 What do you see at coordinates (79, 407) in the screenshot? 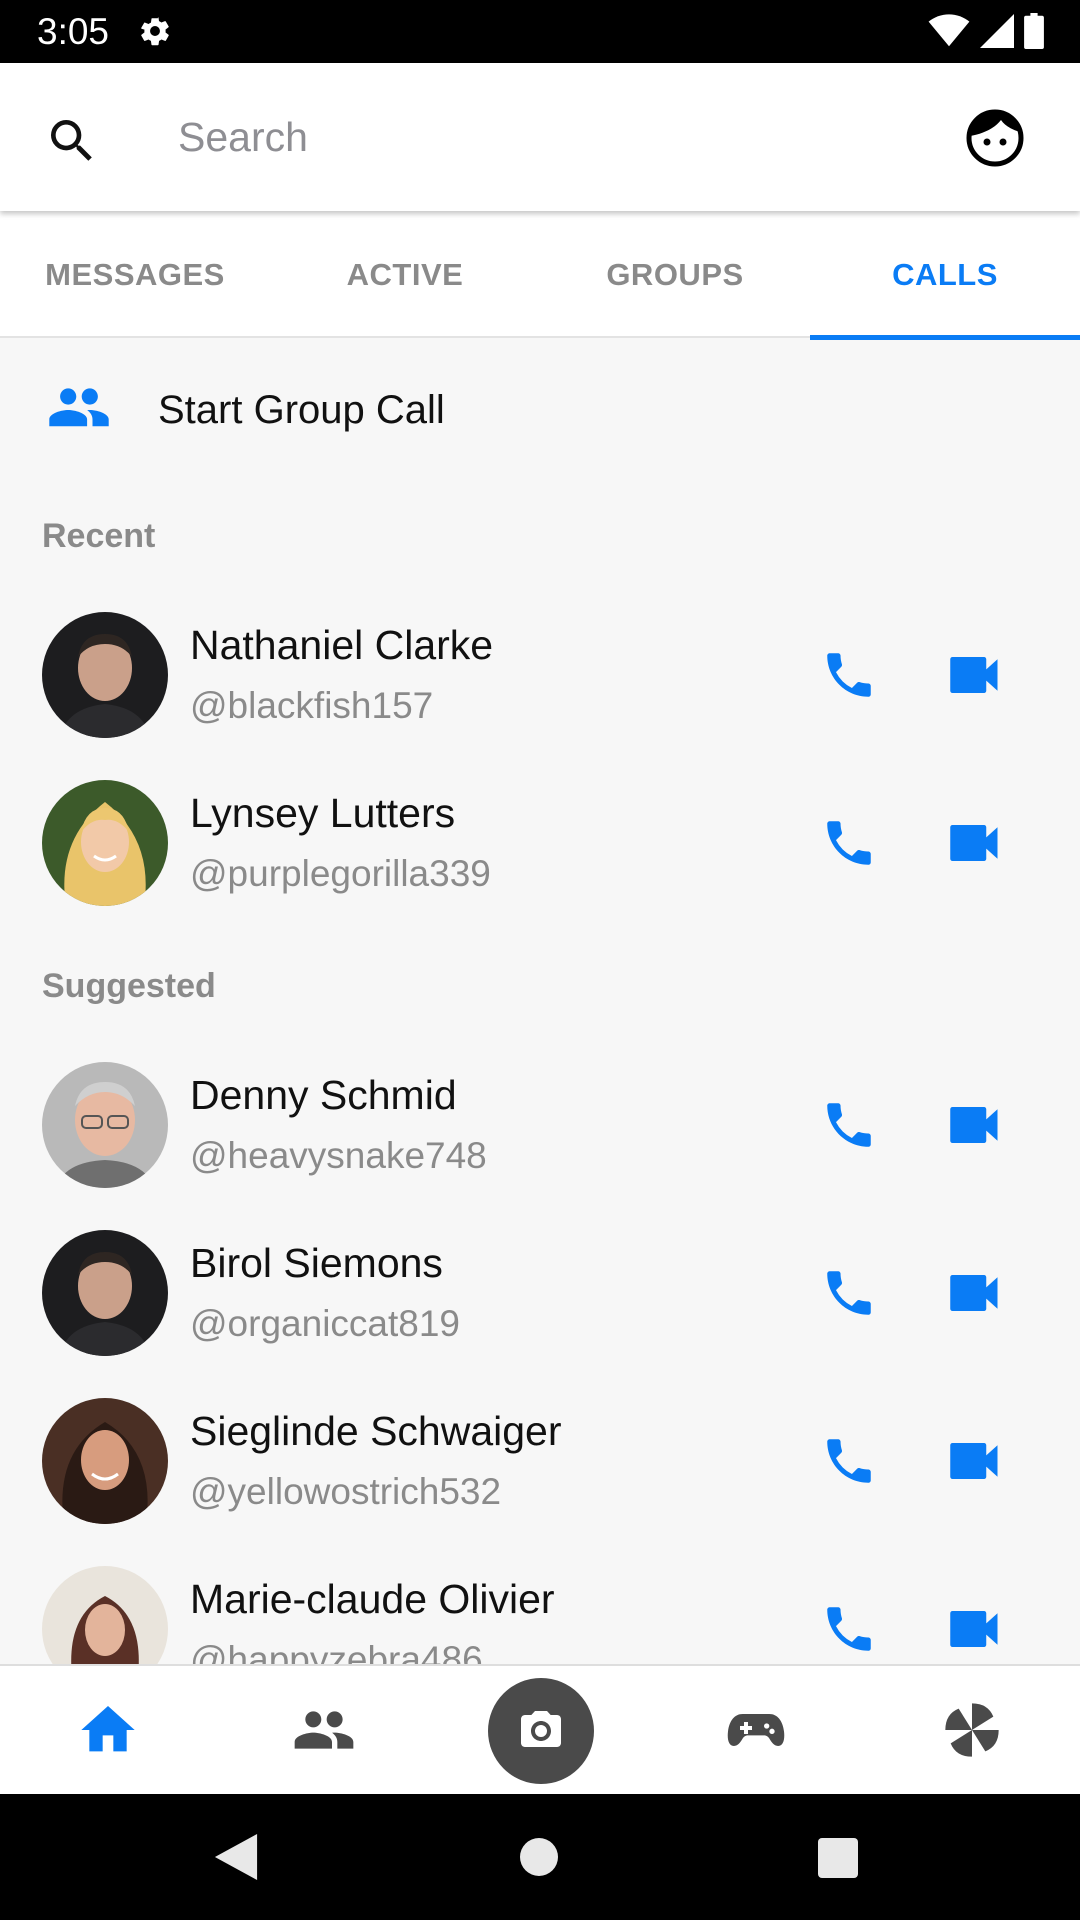
I see `group-people-icon` at bounding box center [79, 407].